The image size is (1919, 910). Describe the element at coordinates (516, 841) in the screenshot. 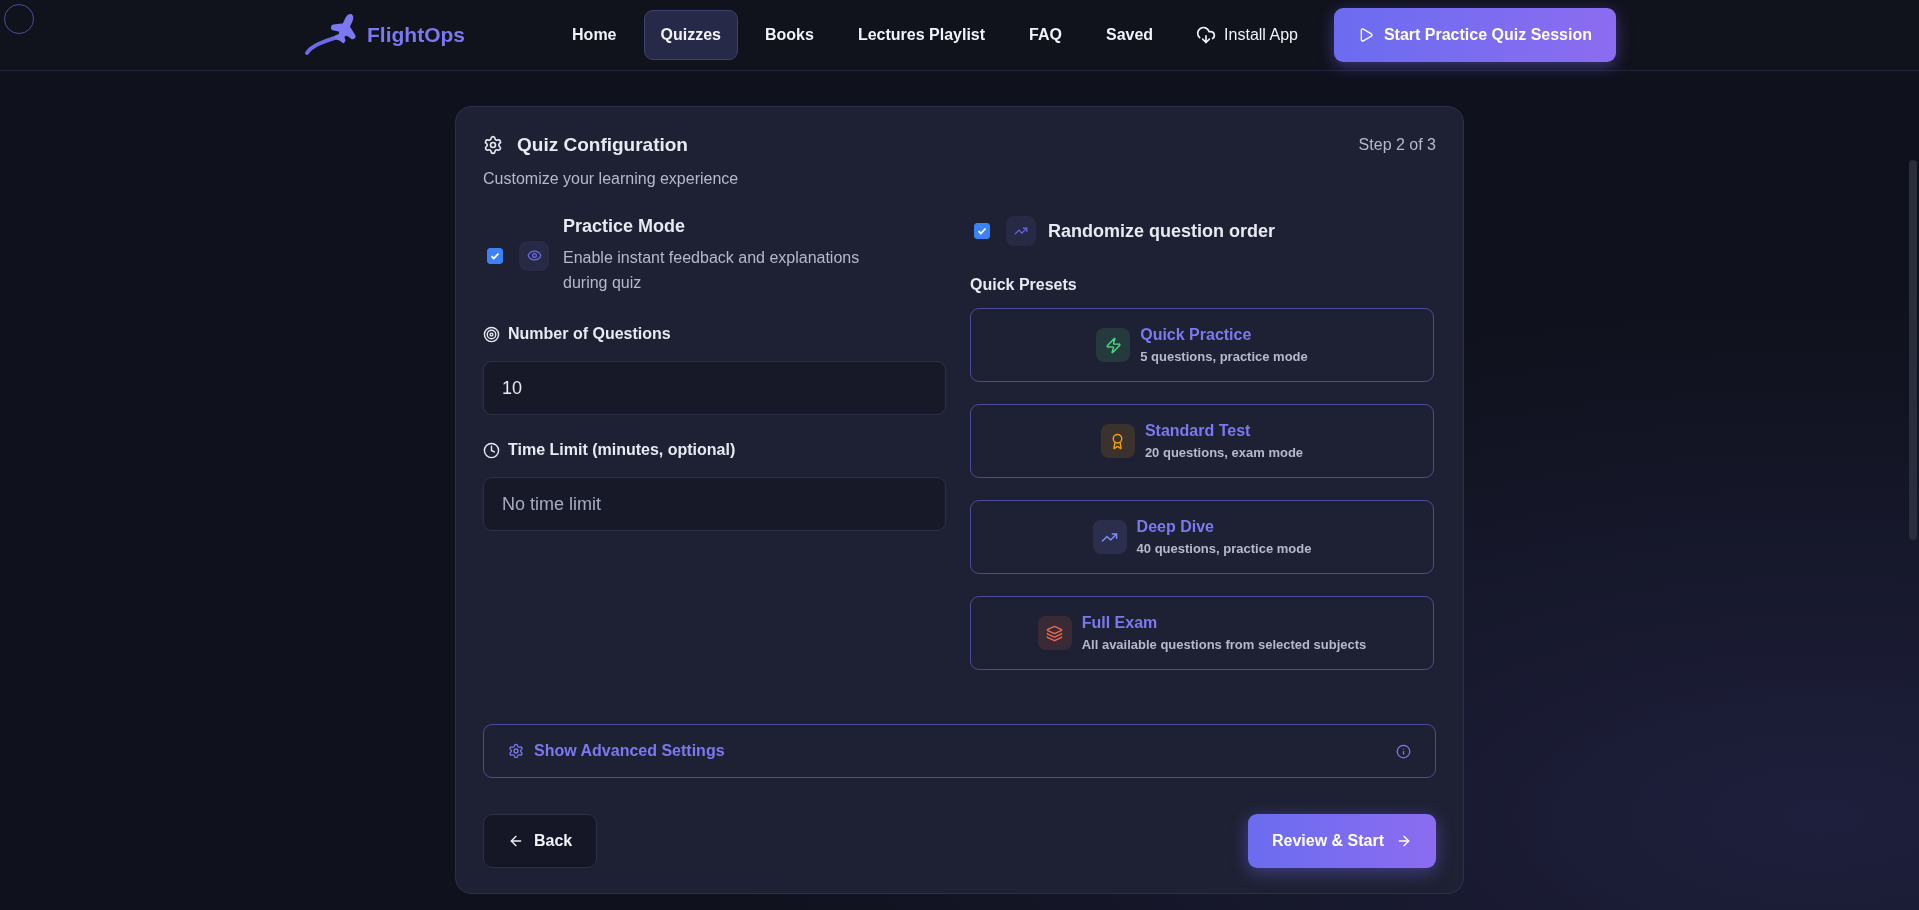

I see `arrow-left-icon` at that location.